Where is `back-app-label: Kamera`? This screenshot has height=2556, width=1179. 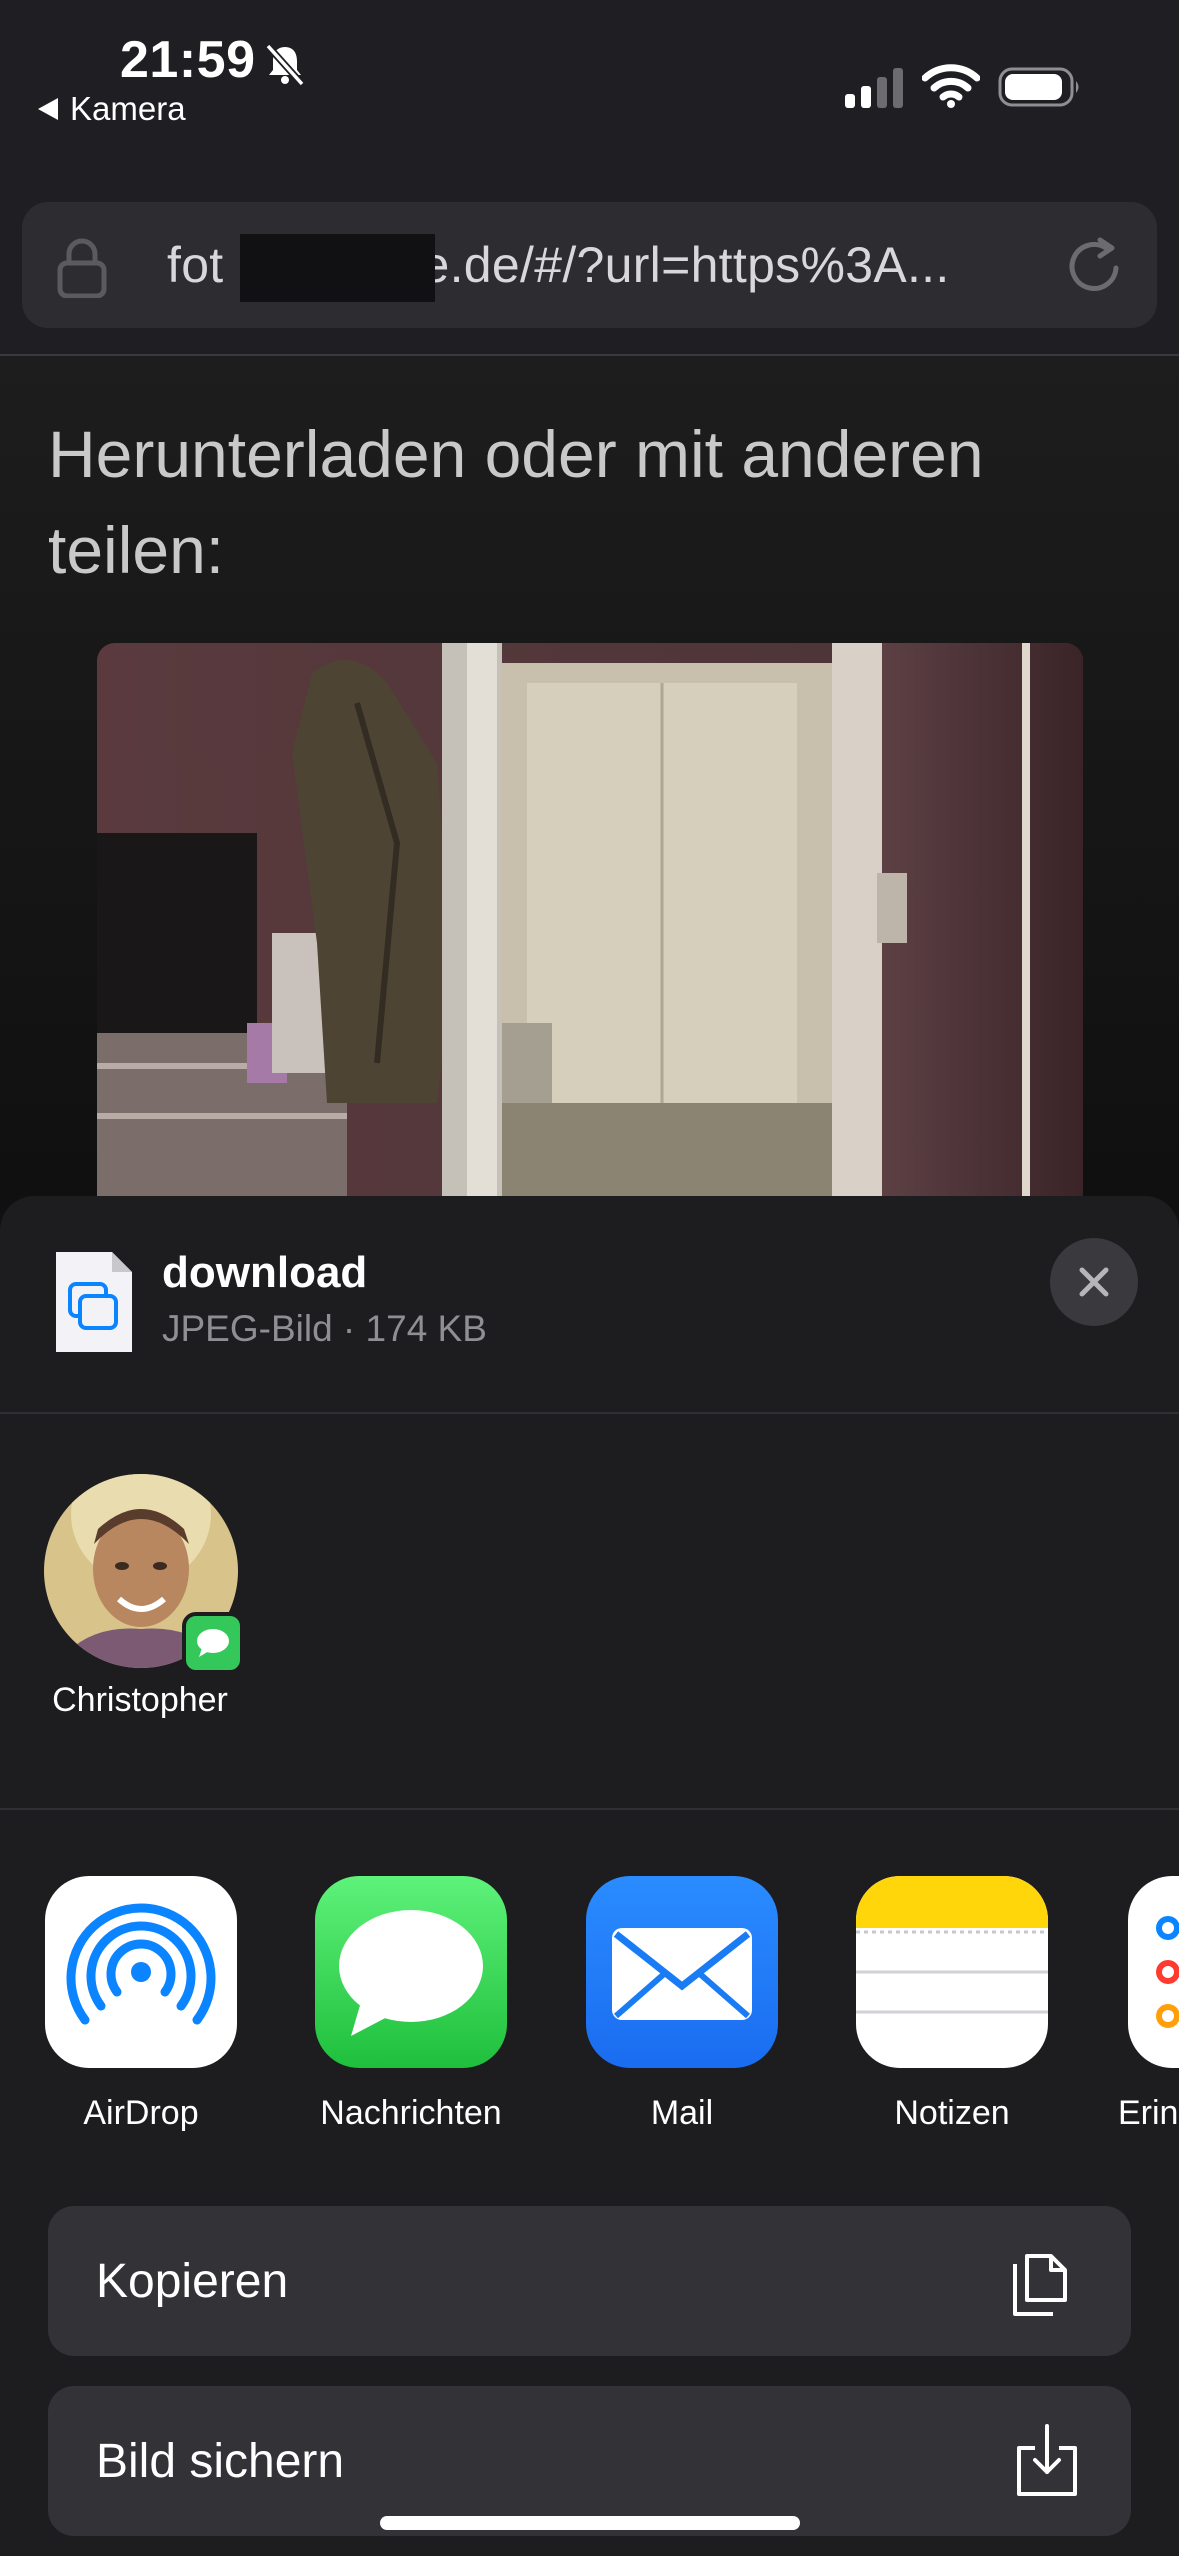 back-app-label: Kamera is located at coordinates (128, 108).